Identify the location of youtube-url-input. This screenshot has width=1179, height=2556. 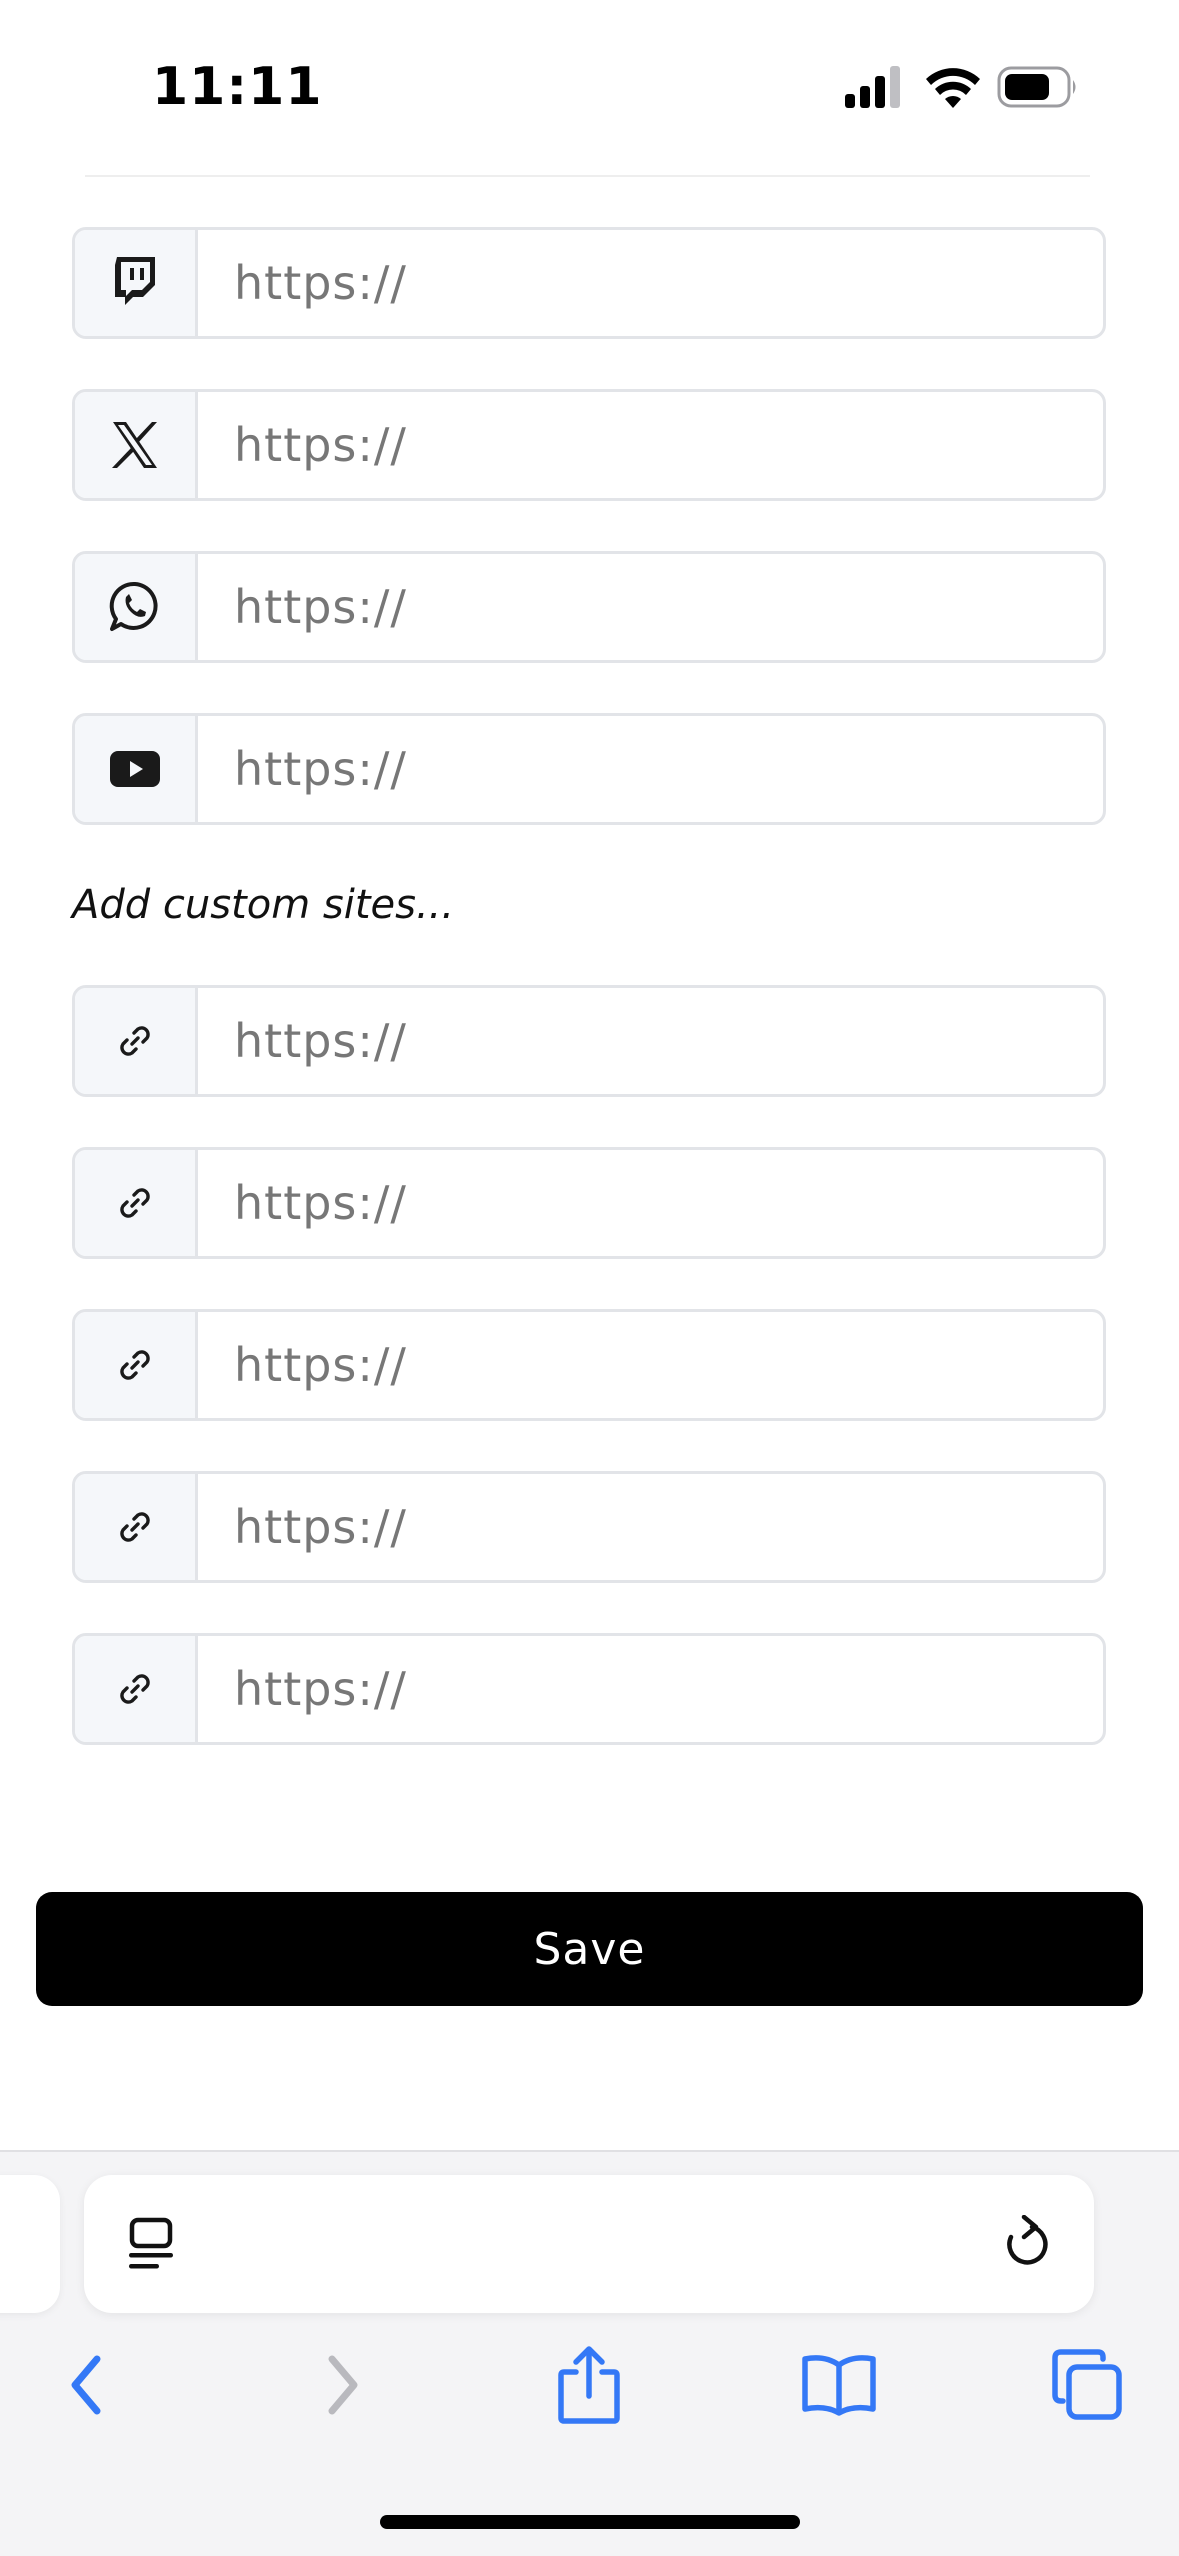
(650, 769).